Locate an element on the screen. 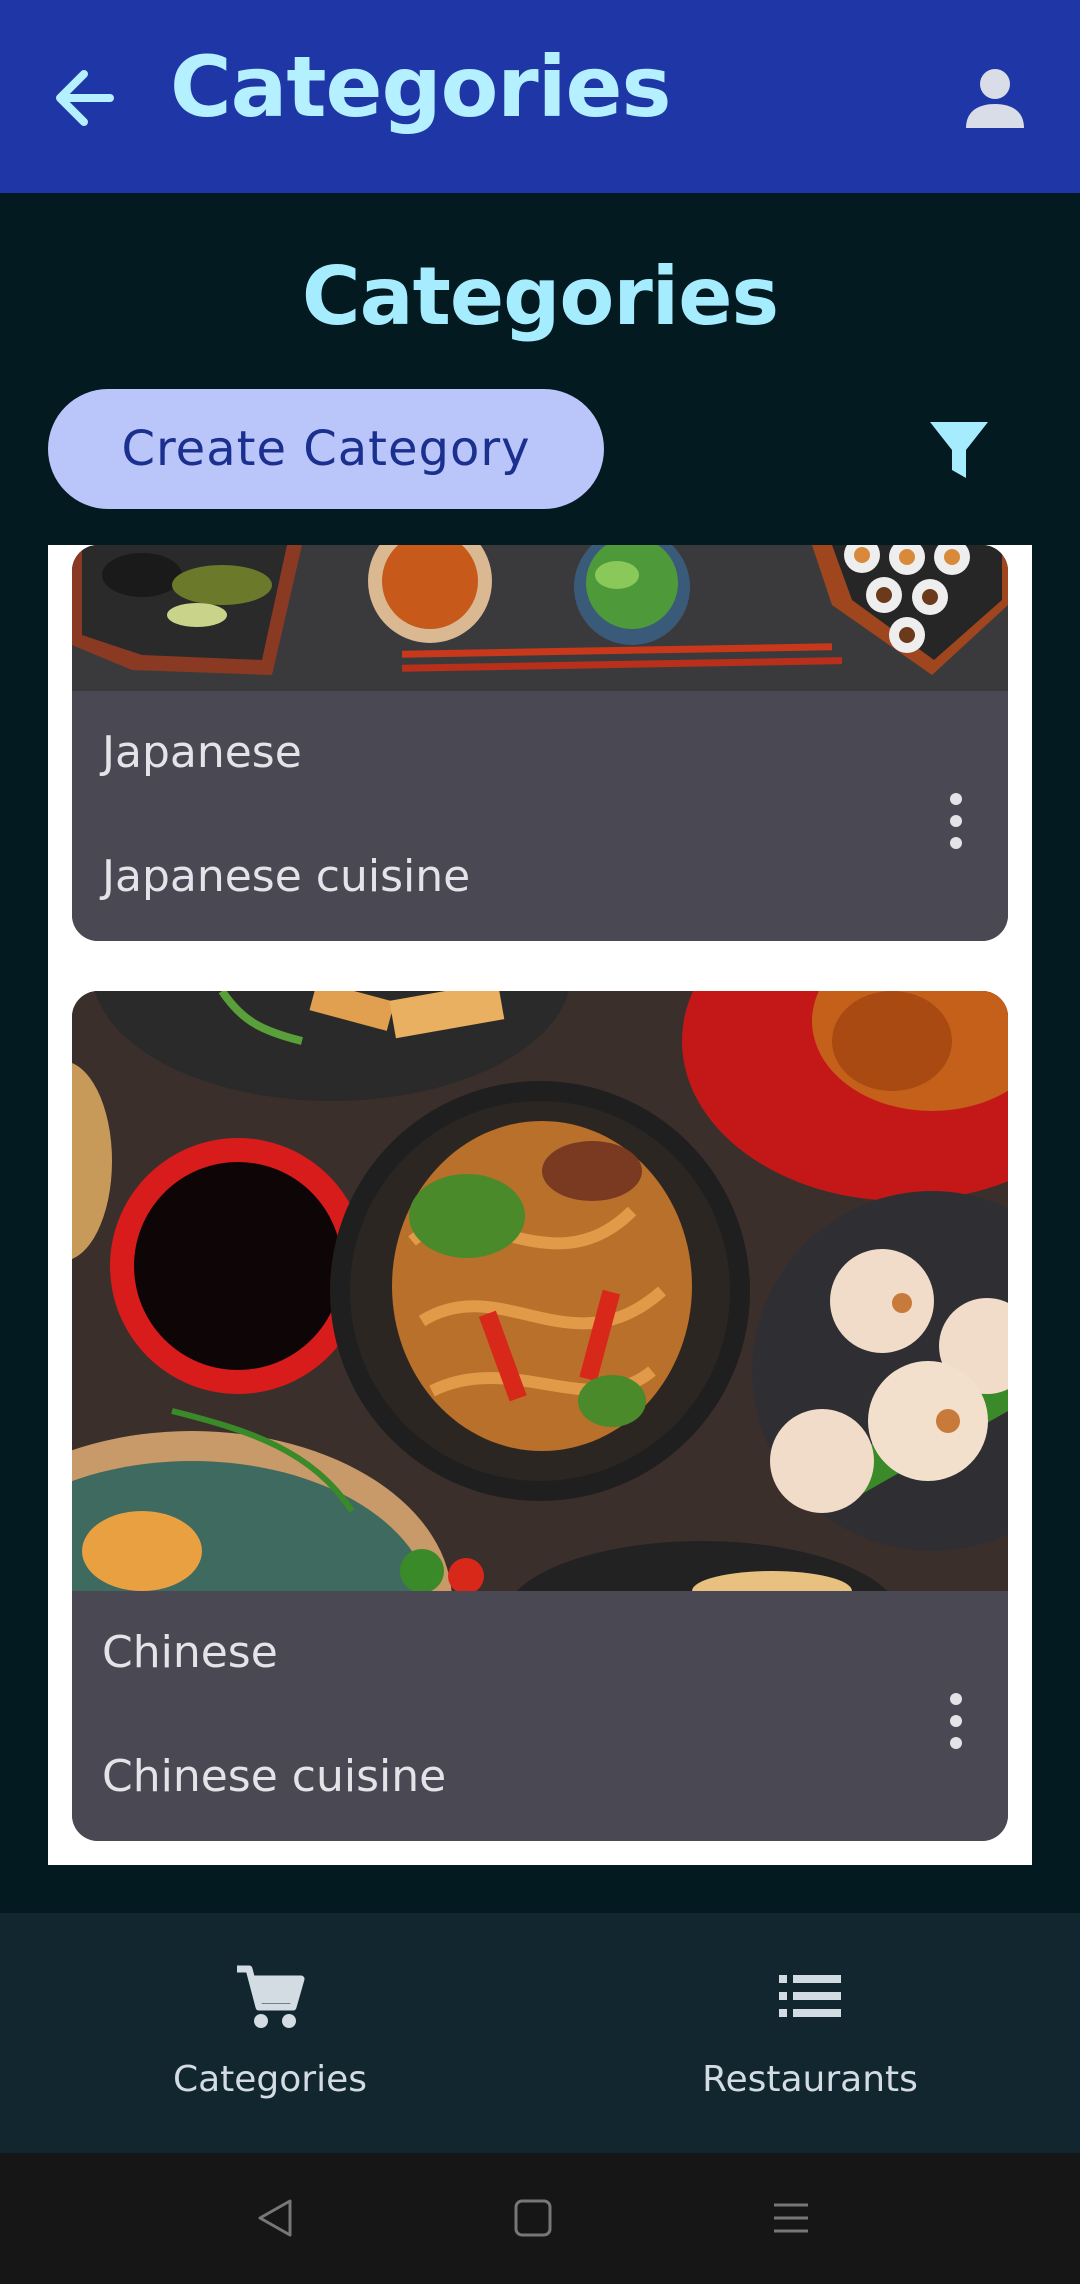 Image resolution: width=1080 pixels, height=2284 pixels. create-category-button: Create Category is located at coordinates (326, 449).